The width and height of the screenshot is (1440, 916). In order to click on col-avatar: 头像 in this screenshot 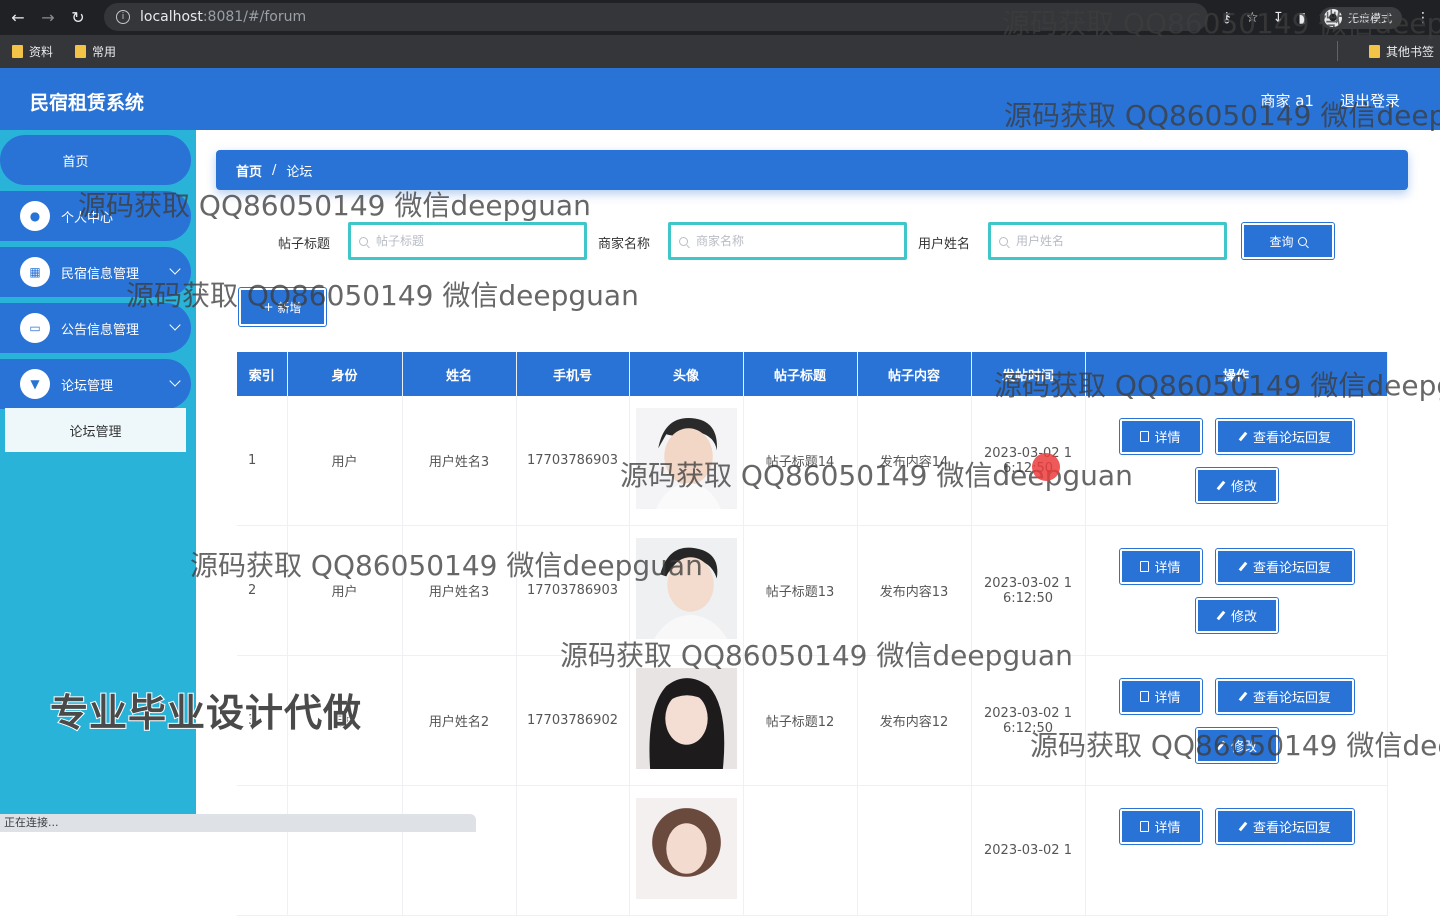, I will do `click(686, 374)`.